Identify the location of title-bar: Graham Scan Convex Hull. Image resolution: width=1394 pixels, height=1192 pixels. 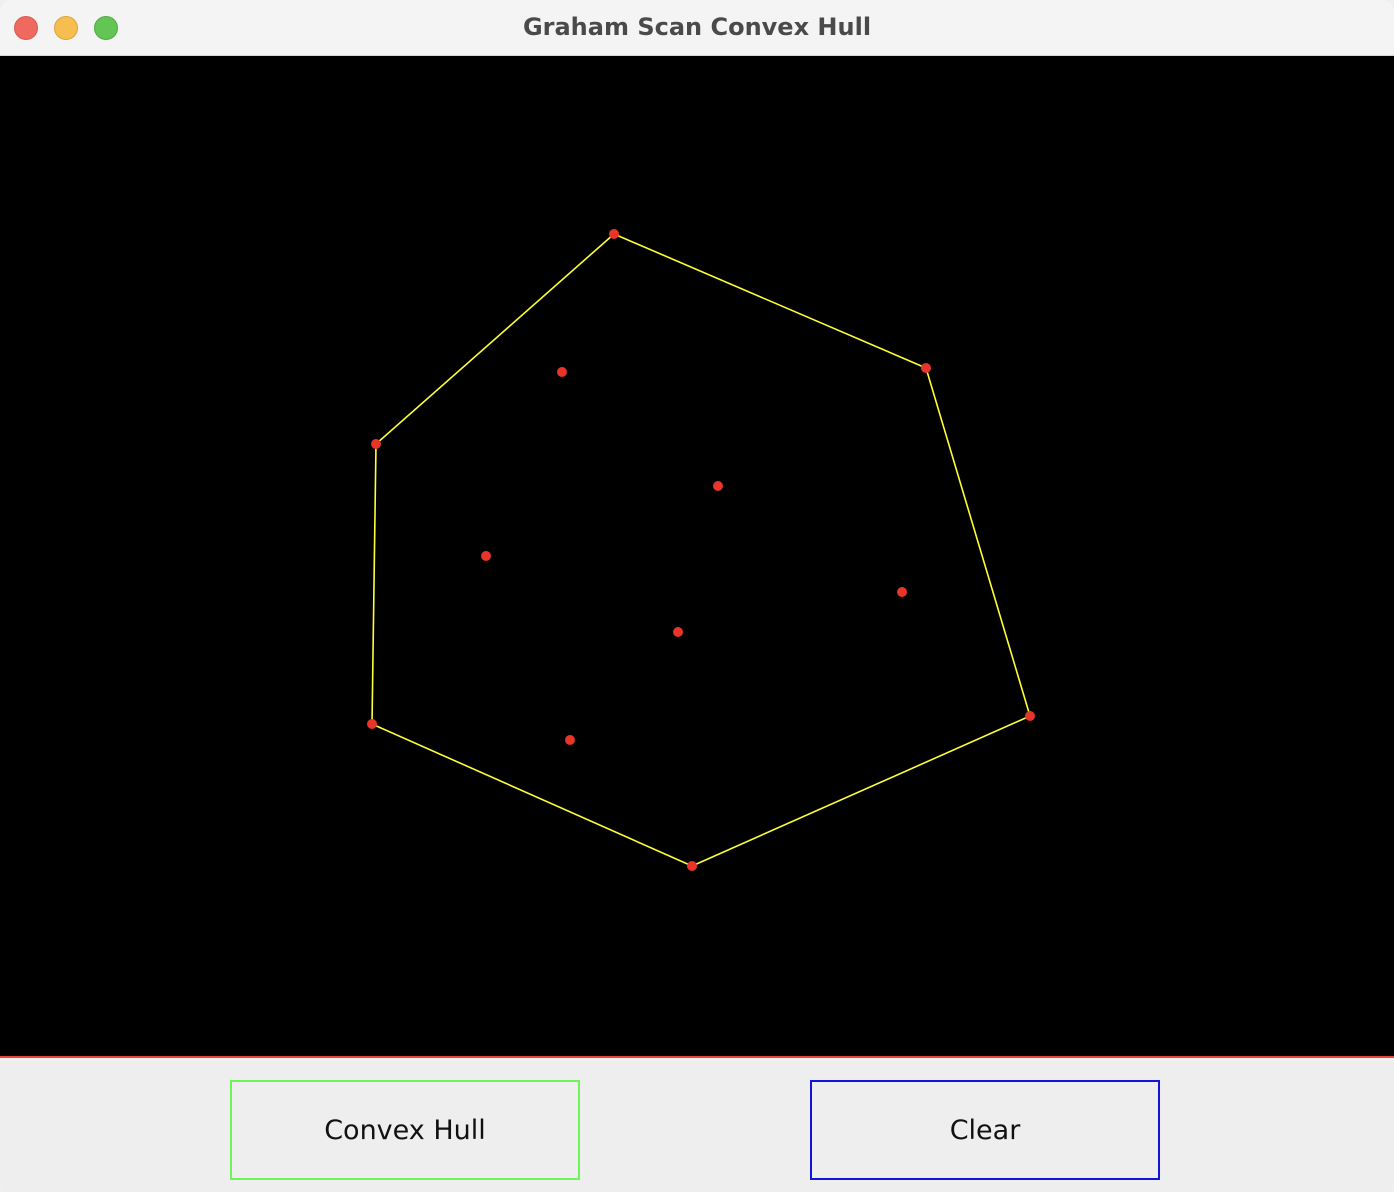
(697, 28).